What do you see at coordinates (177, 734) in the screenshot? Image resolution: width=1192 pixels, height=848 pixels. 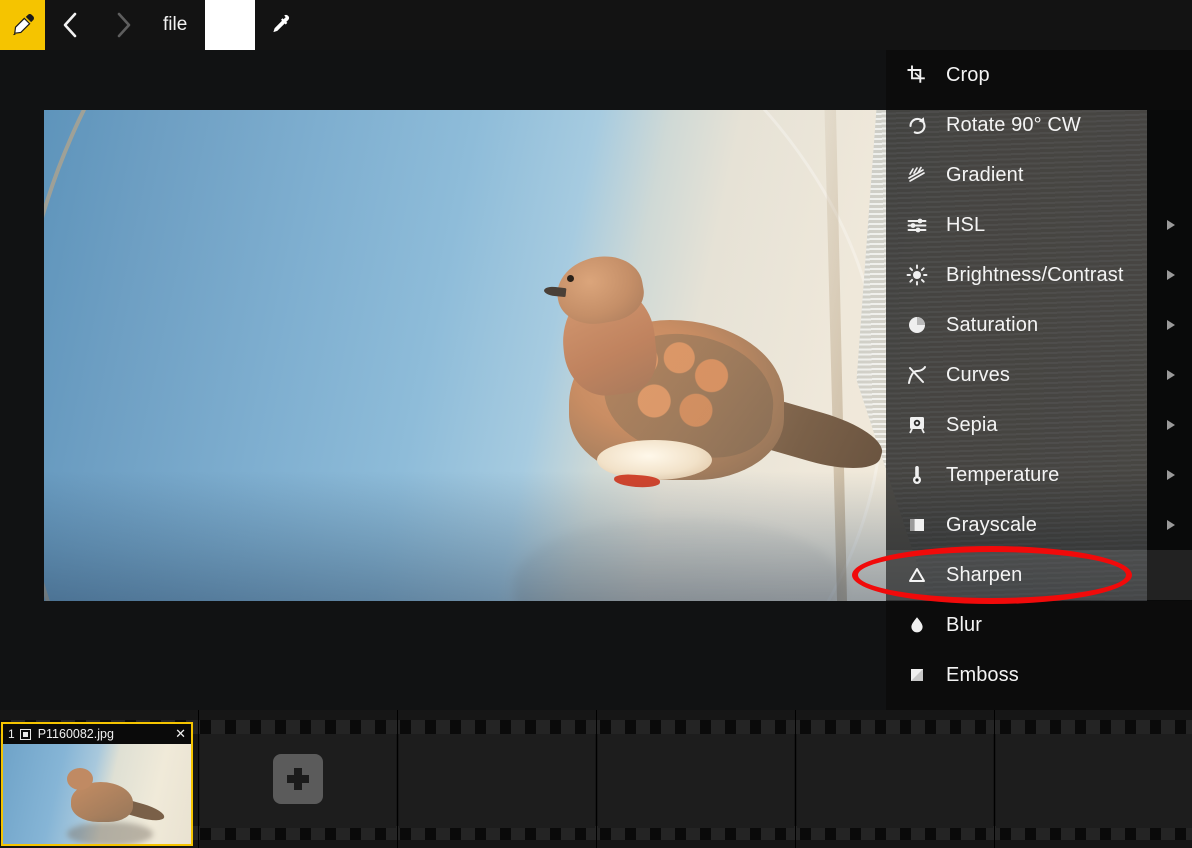 I see `thumbnail-close-button: ✕` at bounding box center [177, 734].